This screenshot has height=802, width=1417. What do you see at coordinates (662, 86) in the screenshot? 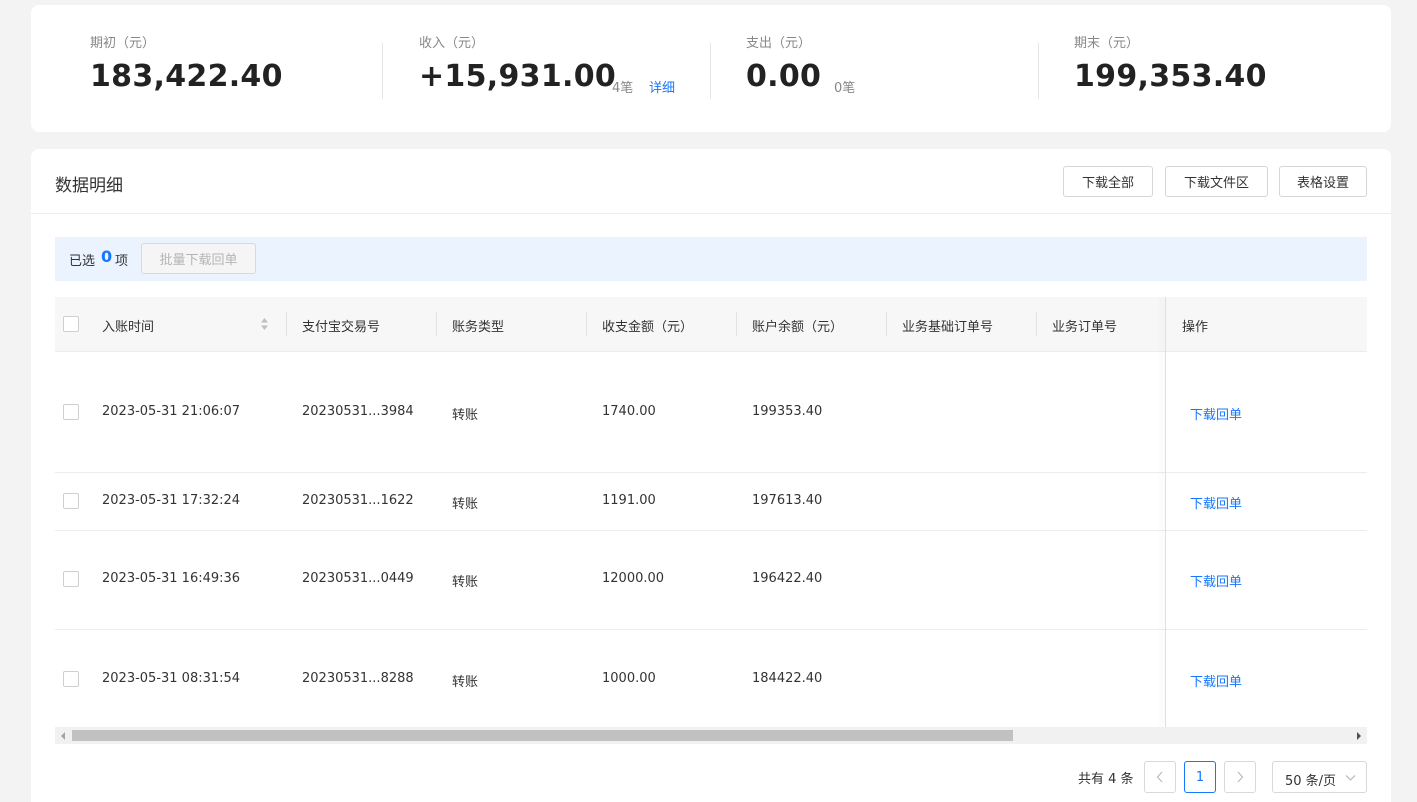
I see `income-detail-link: 详细` at bounding box center [662, 86].